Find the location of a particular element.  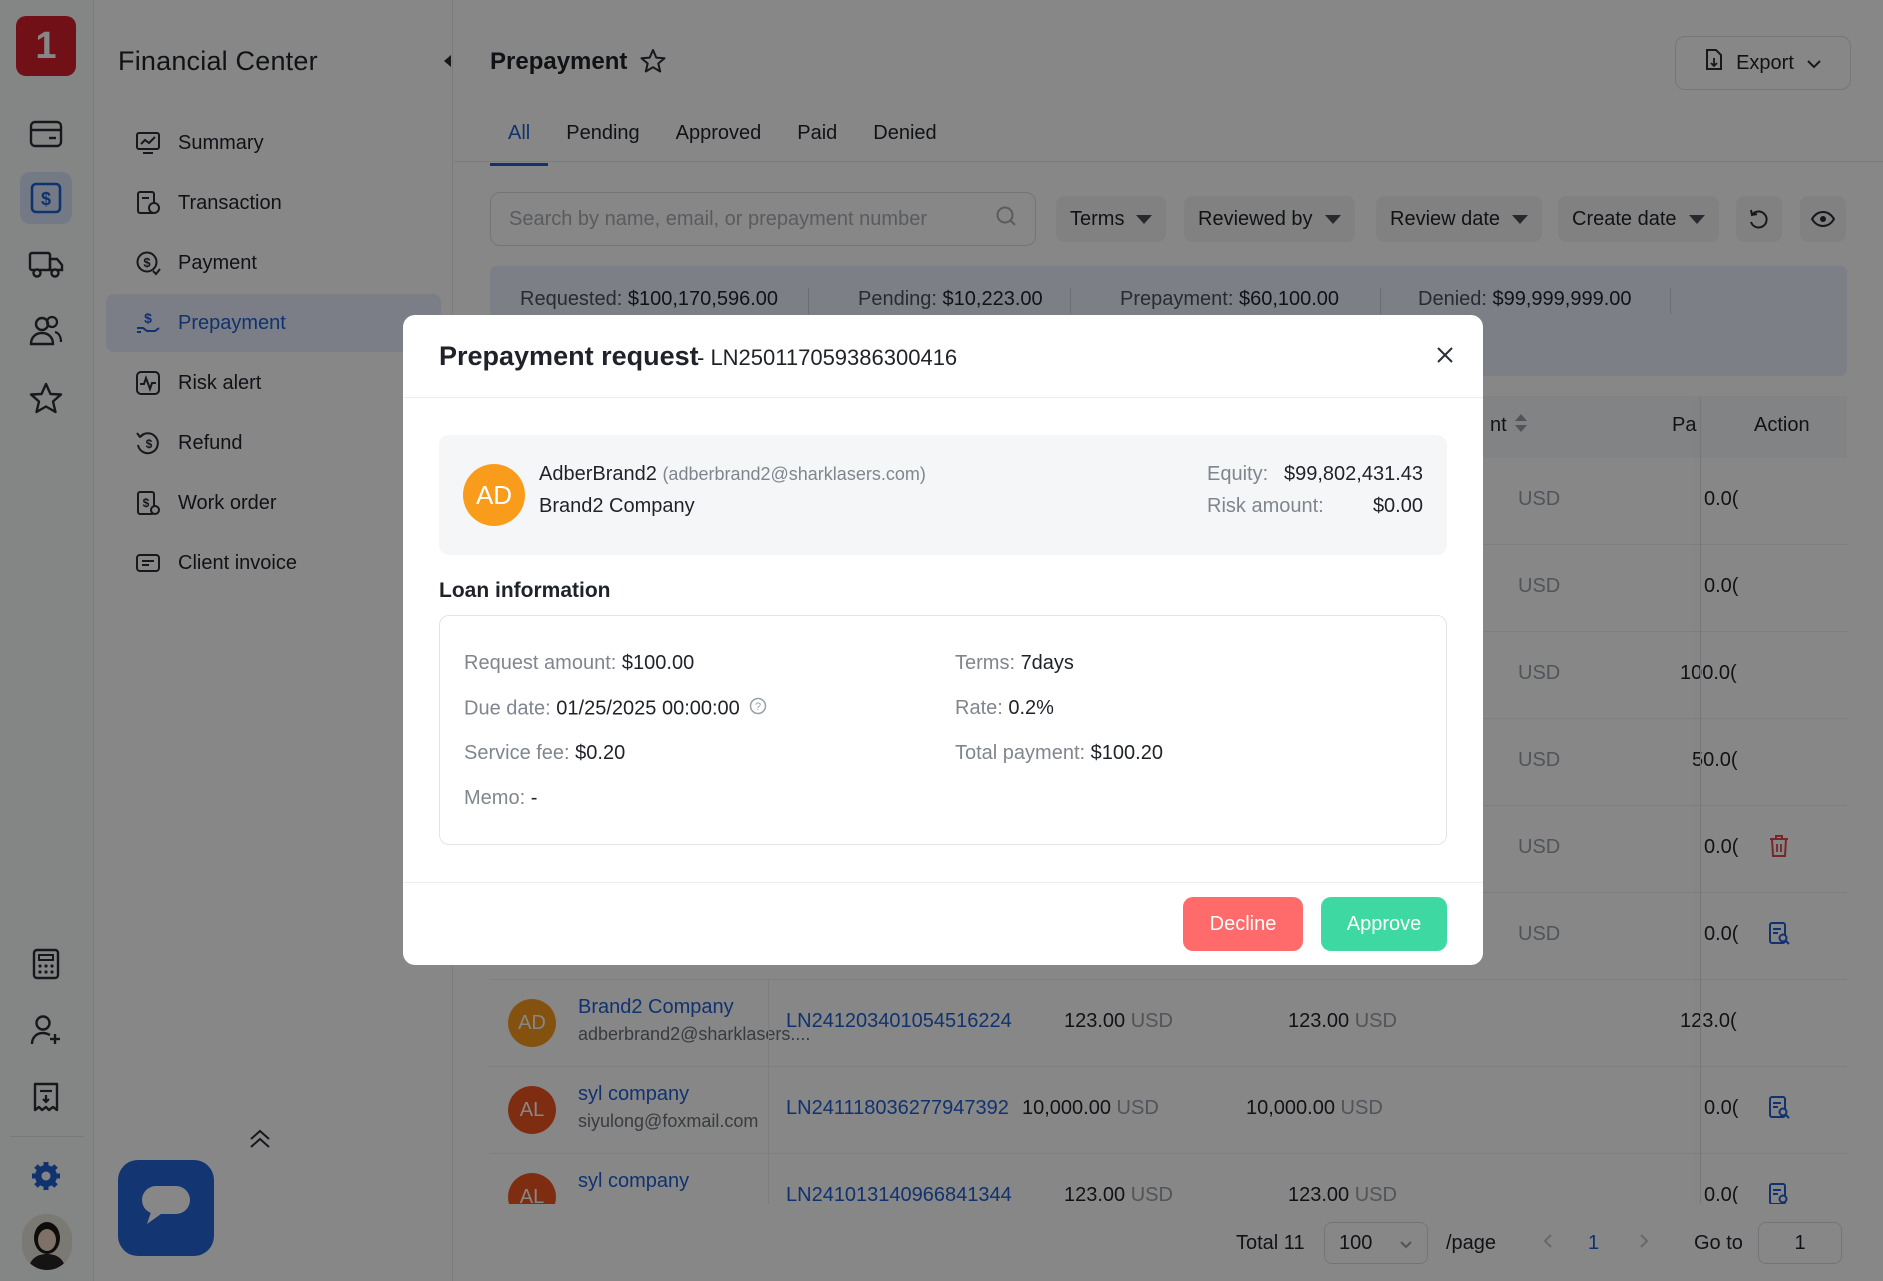

service-fee: Service fee: $0.20 is located at coordinates (545, 753).